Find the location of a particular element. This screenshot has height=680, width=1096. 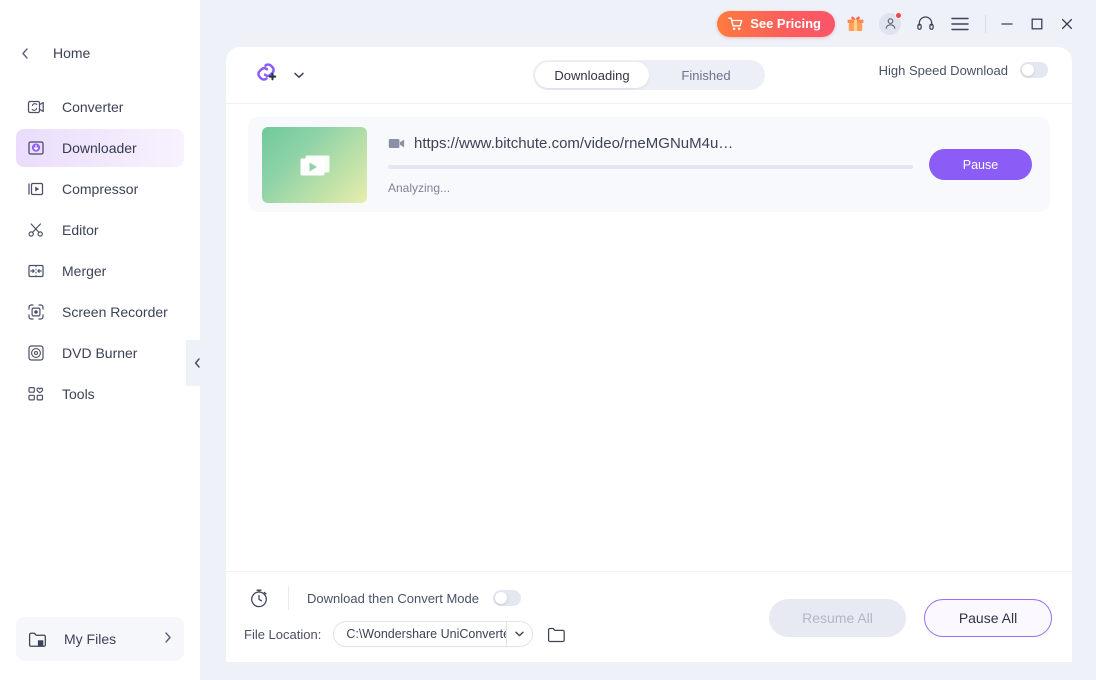

gift-icon is located at coordinates (855, 24).